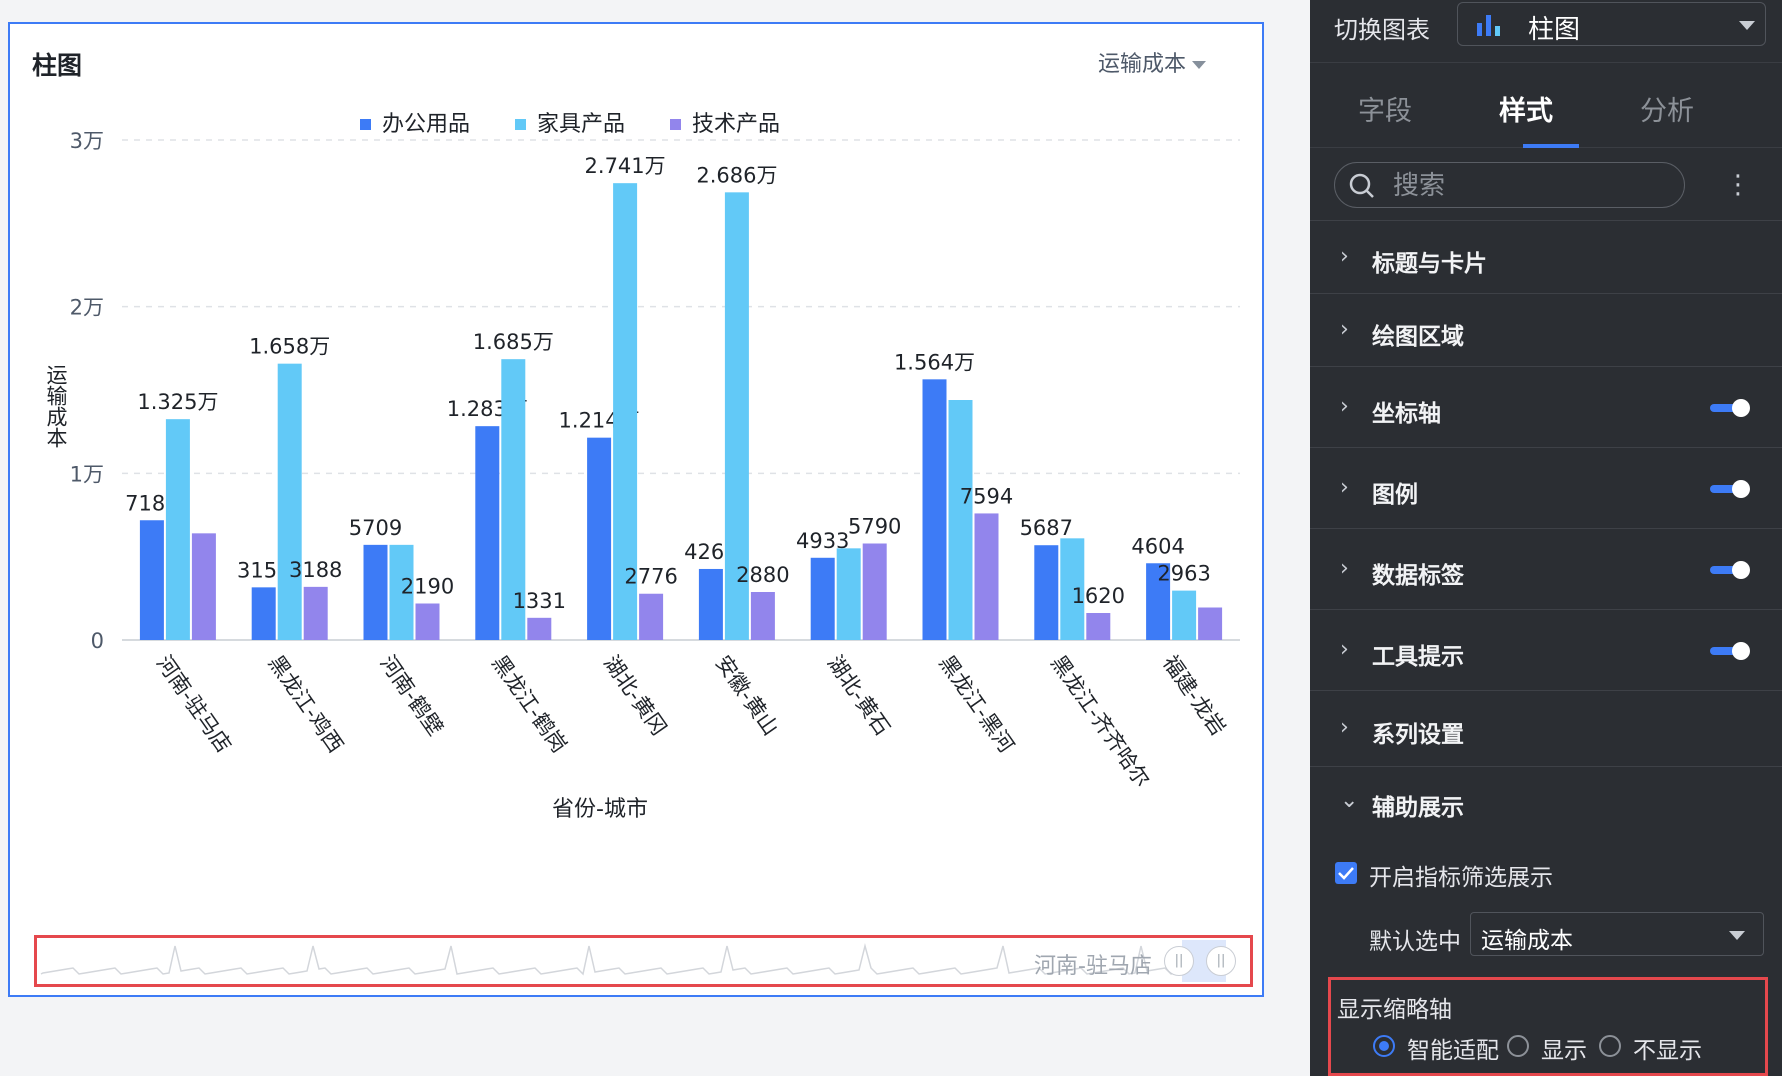 The image size is (1782, 1076). Describe the element at coordinates (1737, 935) in the screenshot. I see `caret-down-icon` at that location.